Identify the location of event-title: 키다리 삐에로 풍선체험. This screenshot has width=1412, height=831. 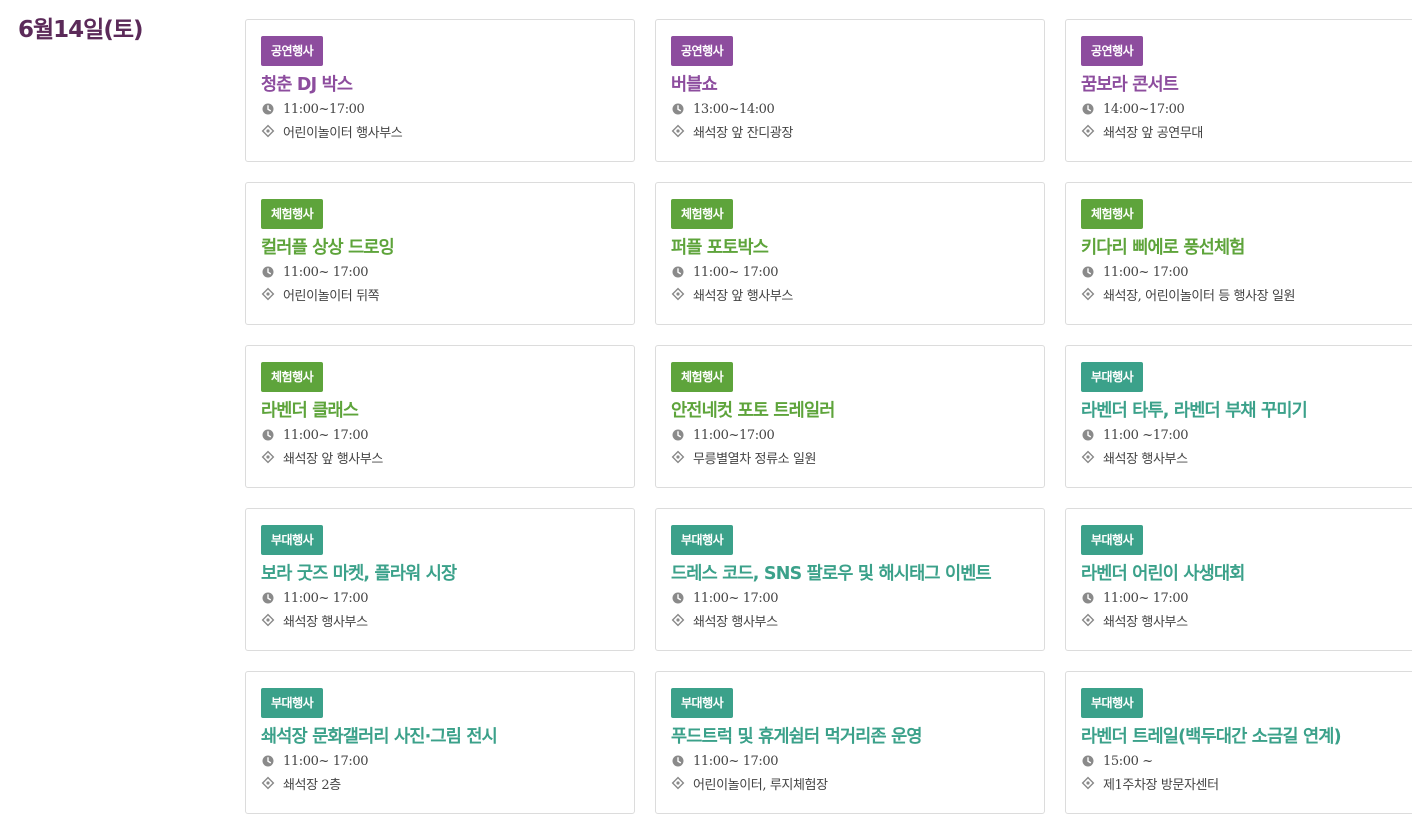
(1246, 248).